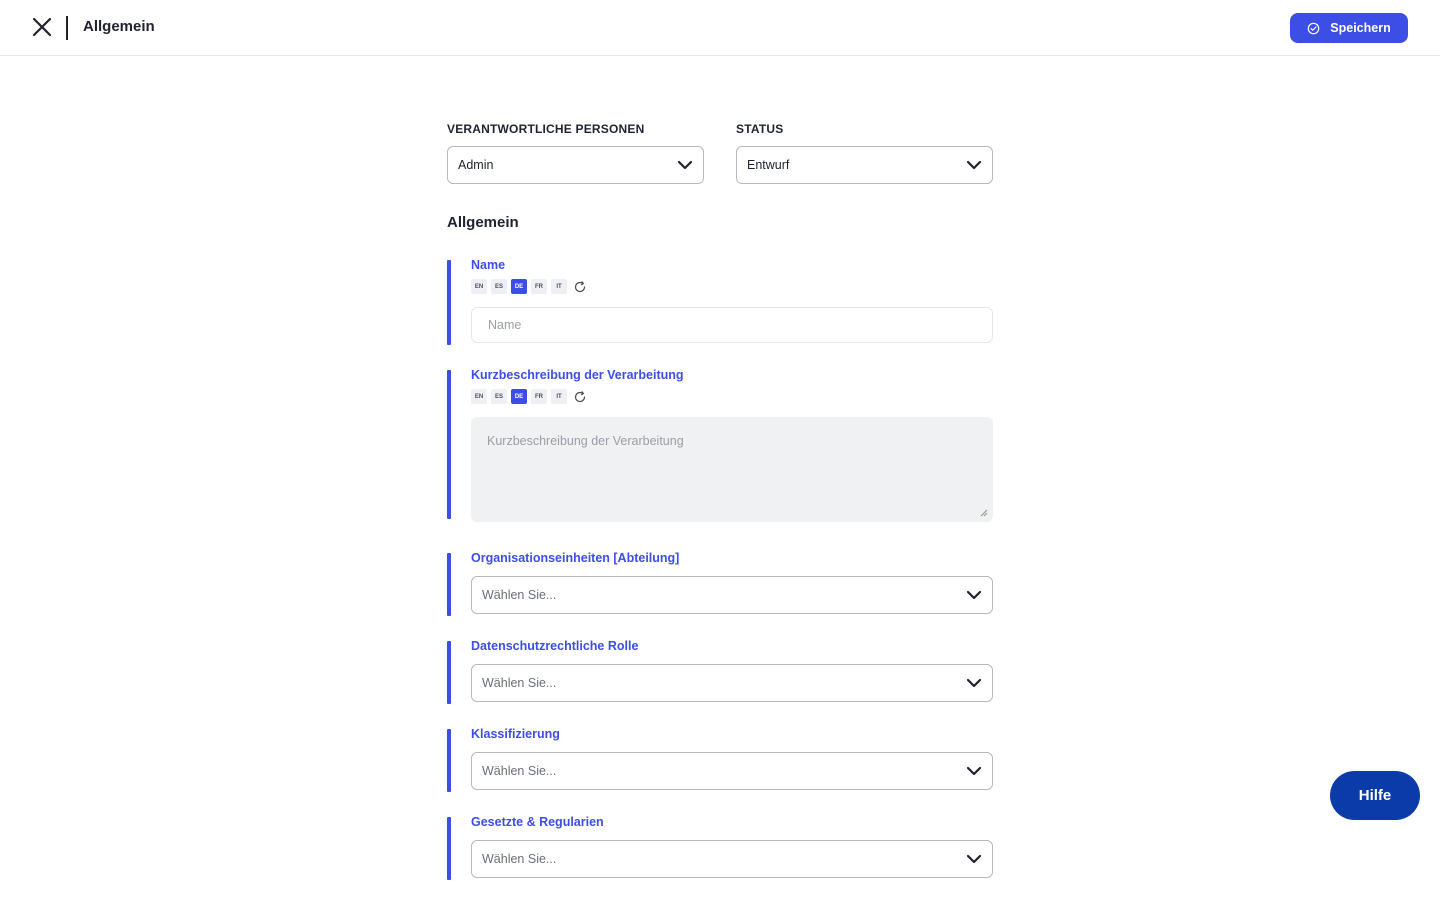 The width and height of the screenshot is (1440, 900). I want to click on org-units-label: Organisationseinheiten [Abteilung], so click(575, 558).